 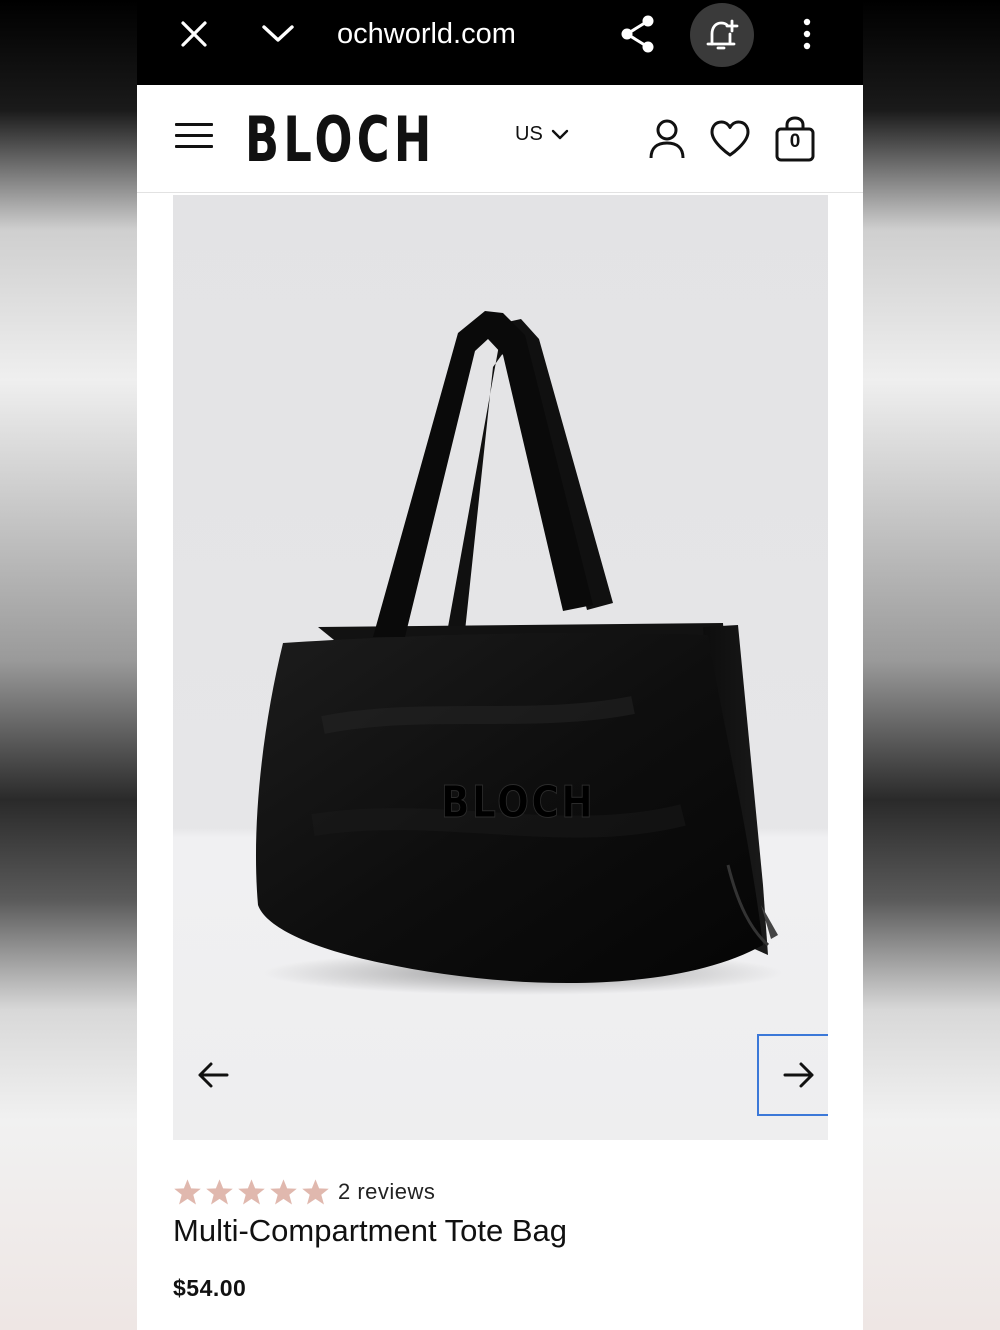 I want to click on arrow-left-icon, so click(x=213, y=1075).